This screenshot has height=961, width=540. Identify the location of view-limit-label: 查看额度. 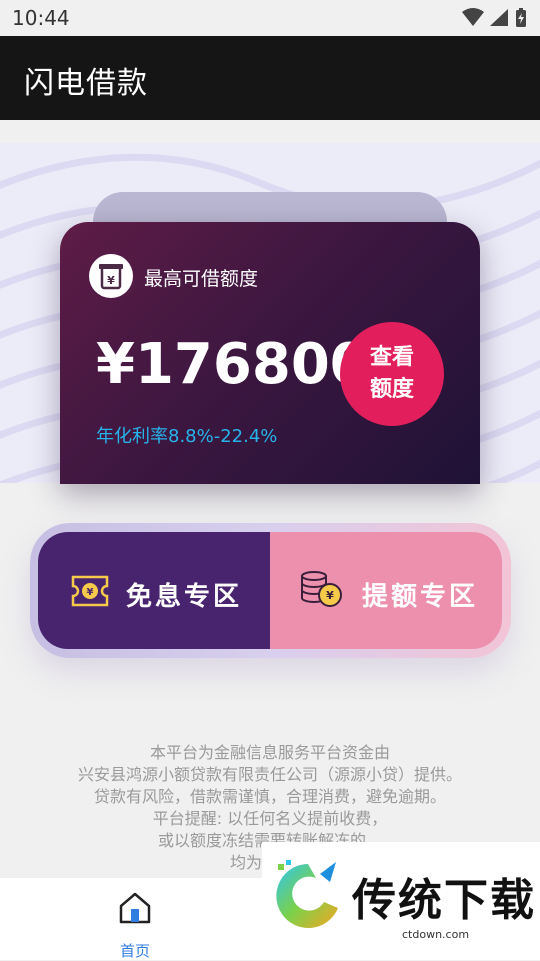
(391, 373).